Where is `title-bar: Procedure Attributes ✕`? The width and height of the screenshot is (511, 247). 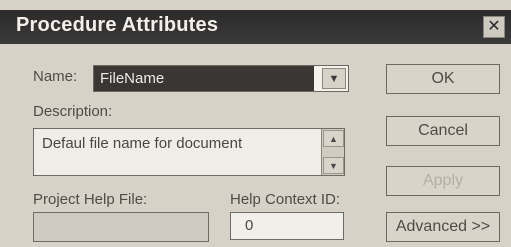 title-bar: Procedure Attributes ✕ is located at coordinates (255, 27).